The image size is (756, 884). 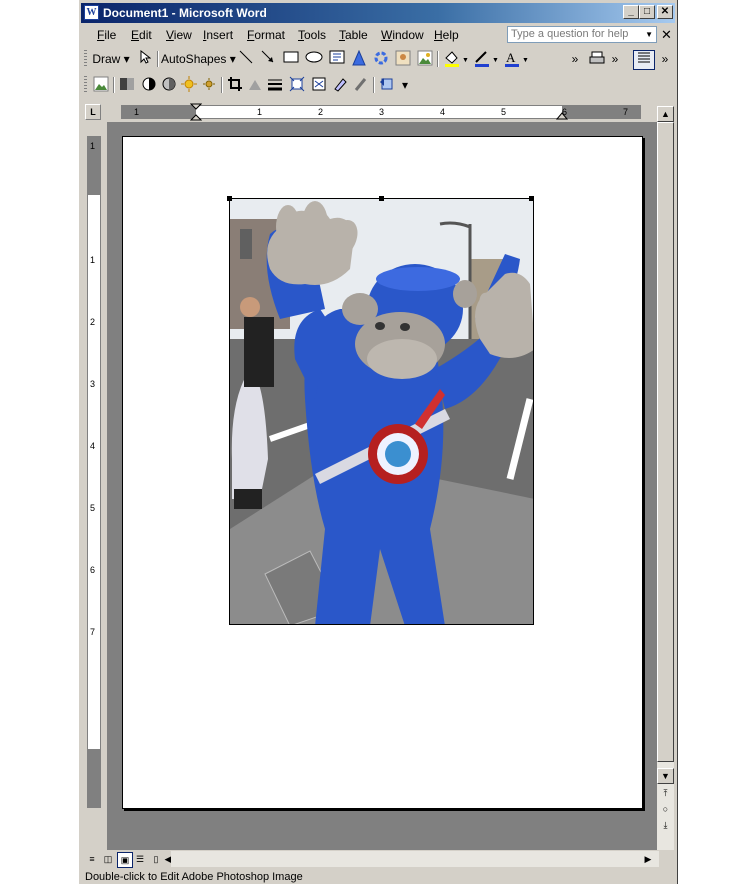 What do you see at coordinates (402, 35) in the screenshot?
I see `menu-window: Window` at bounding box center [402, 35].